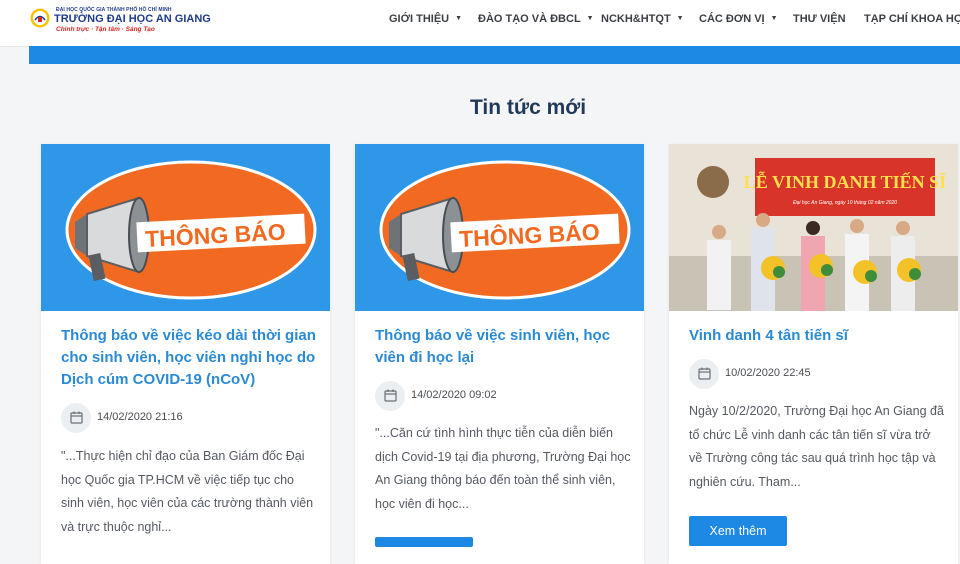 This screenshot has width=960, height=564. Describe the element at coordinates (494, 55) in the screenshot. I see `blue-banner-strip` at that location.